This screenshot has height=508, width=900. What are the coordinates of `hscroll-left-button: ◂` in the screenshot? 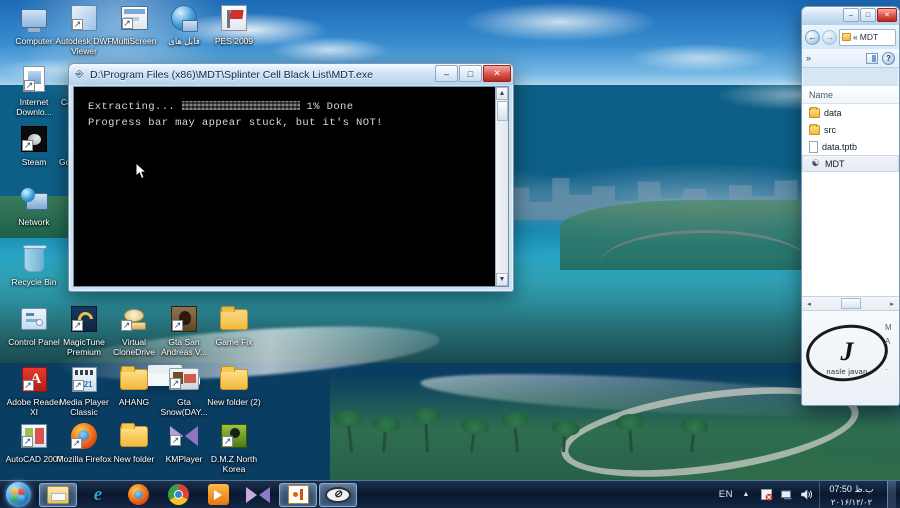 It's located at (809, 304).